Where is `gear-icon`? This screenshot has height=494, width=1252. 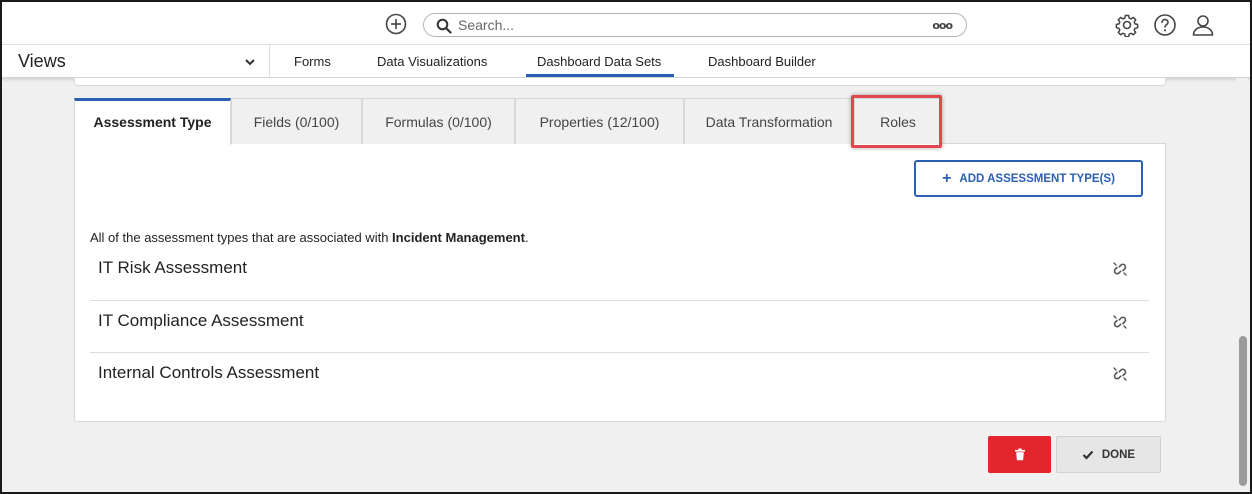 gear-icon is located at coordinates (1127, 25).